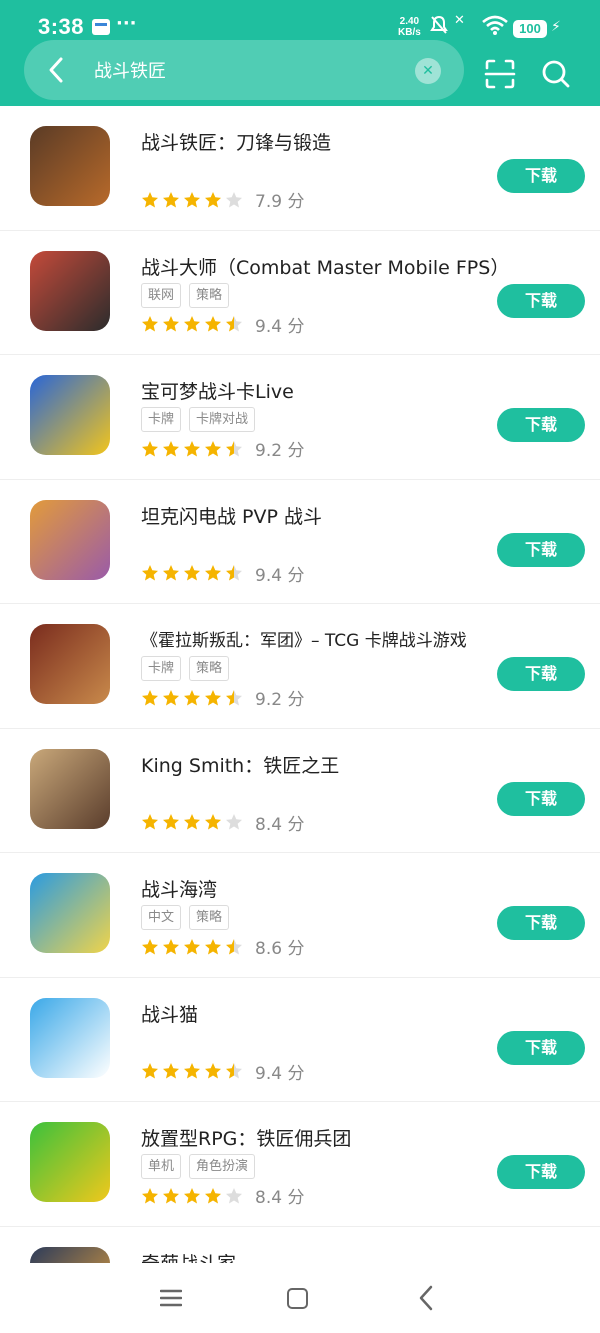  What do you see at coordinates (495, 25) in the screenshot?
I see `wifi-icon` at bounding box center [495, 25].